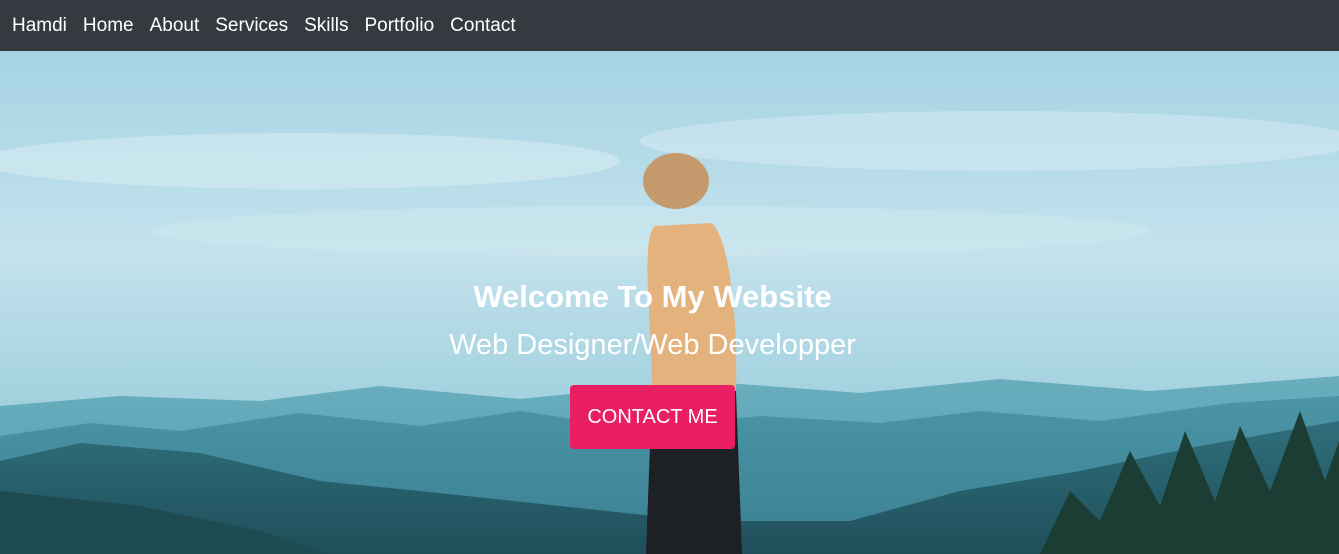 Image resolution: width=1339 pixels, height=554 pixels. Describe the element at coordinates (399, 26) in the screenshot. I see `nav-item-portfolio: Portfolio` at that location.